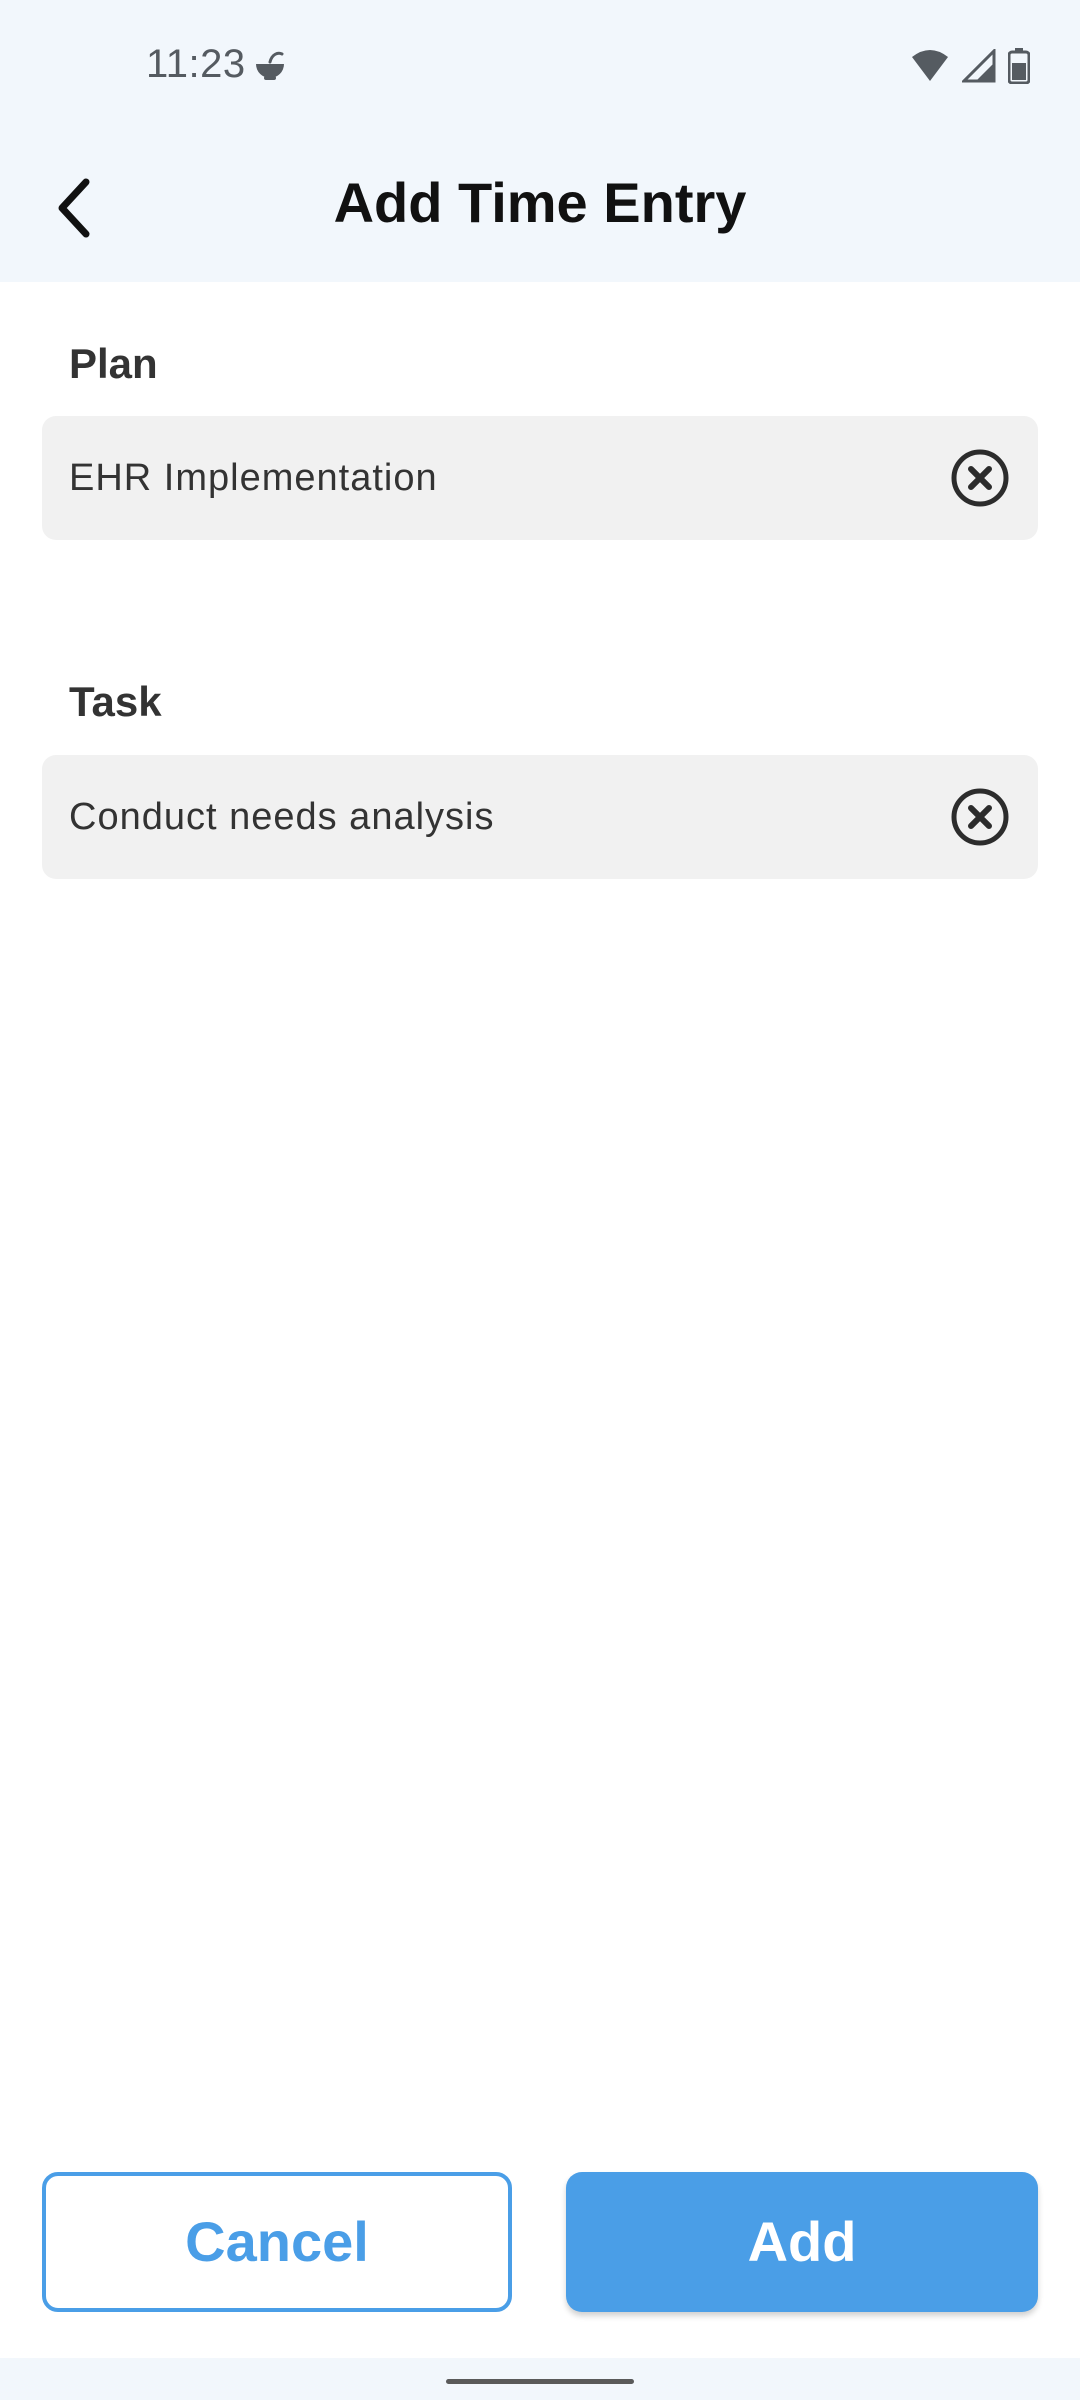 The width and height of the screenshot is (1080, 2400). What do you see at coordinates (282, 817) in the screenshot?
I see `task-value: Conduct needs analysis` at bounding box center [282, 817].